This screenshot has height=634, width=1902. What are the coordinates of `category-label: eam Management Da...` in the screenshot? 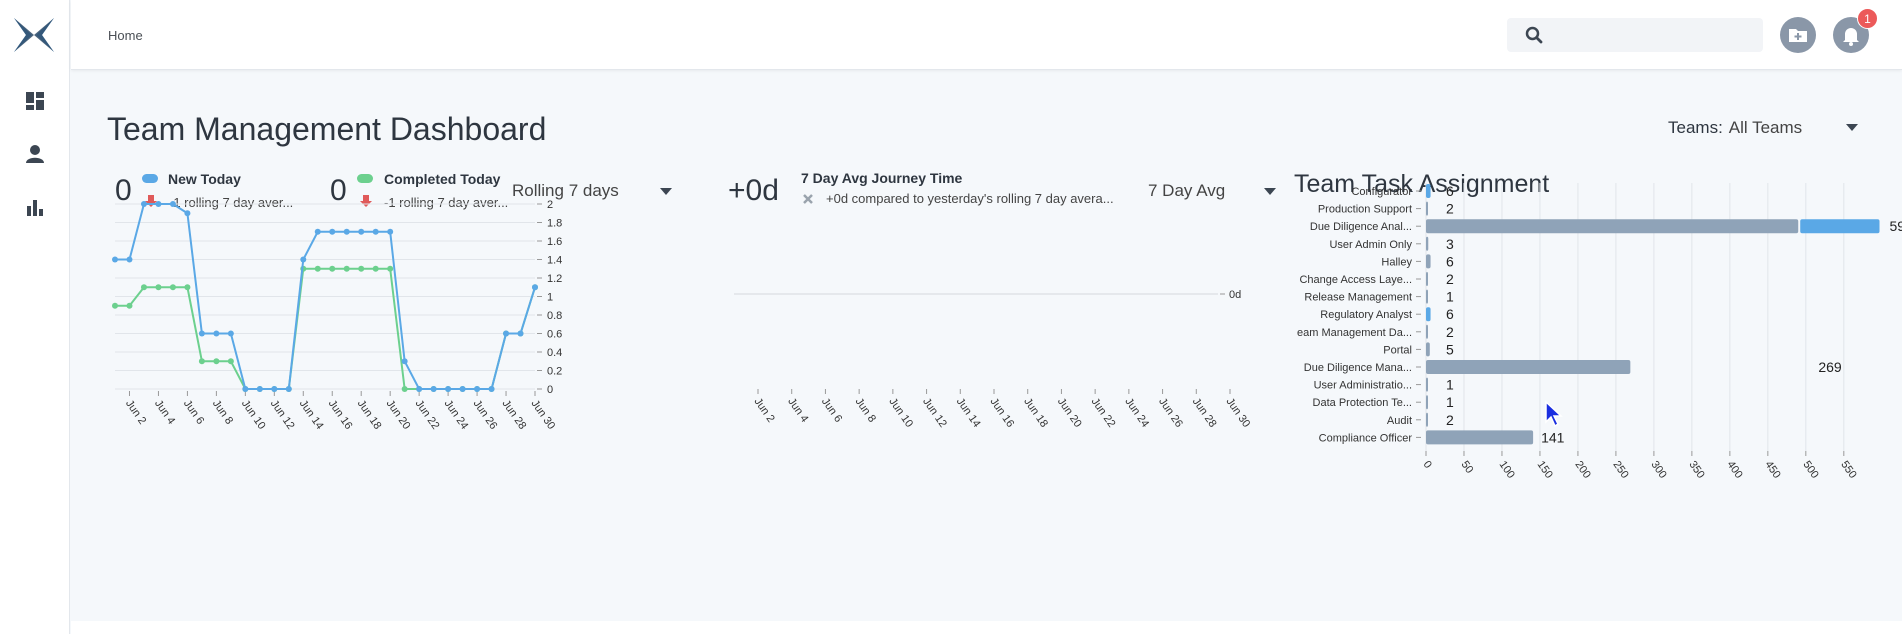 It's located at (1354, 333).